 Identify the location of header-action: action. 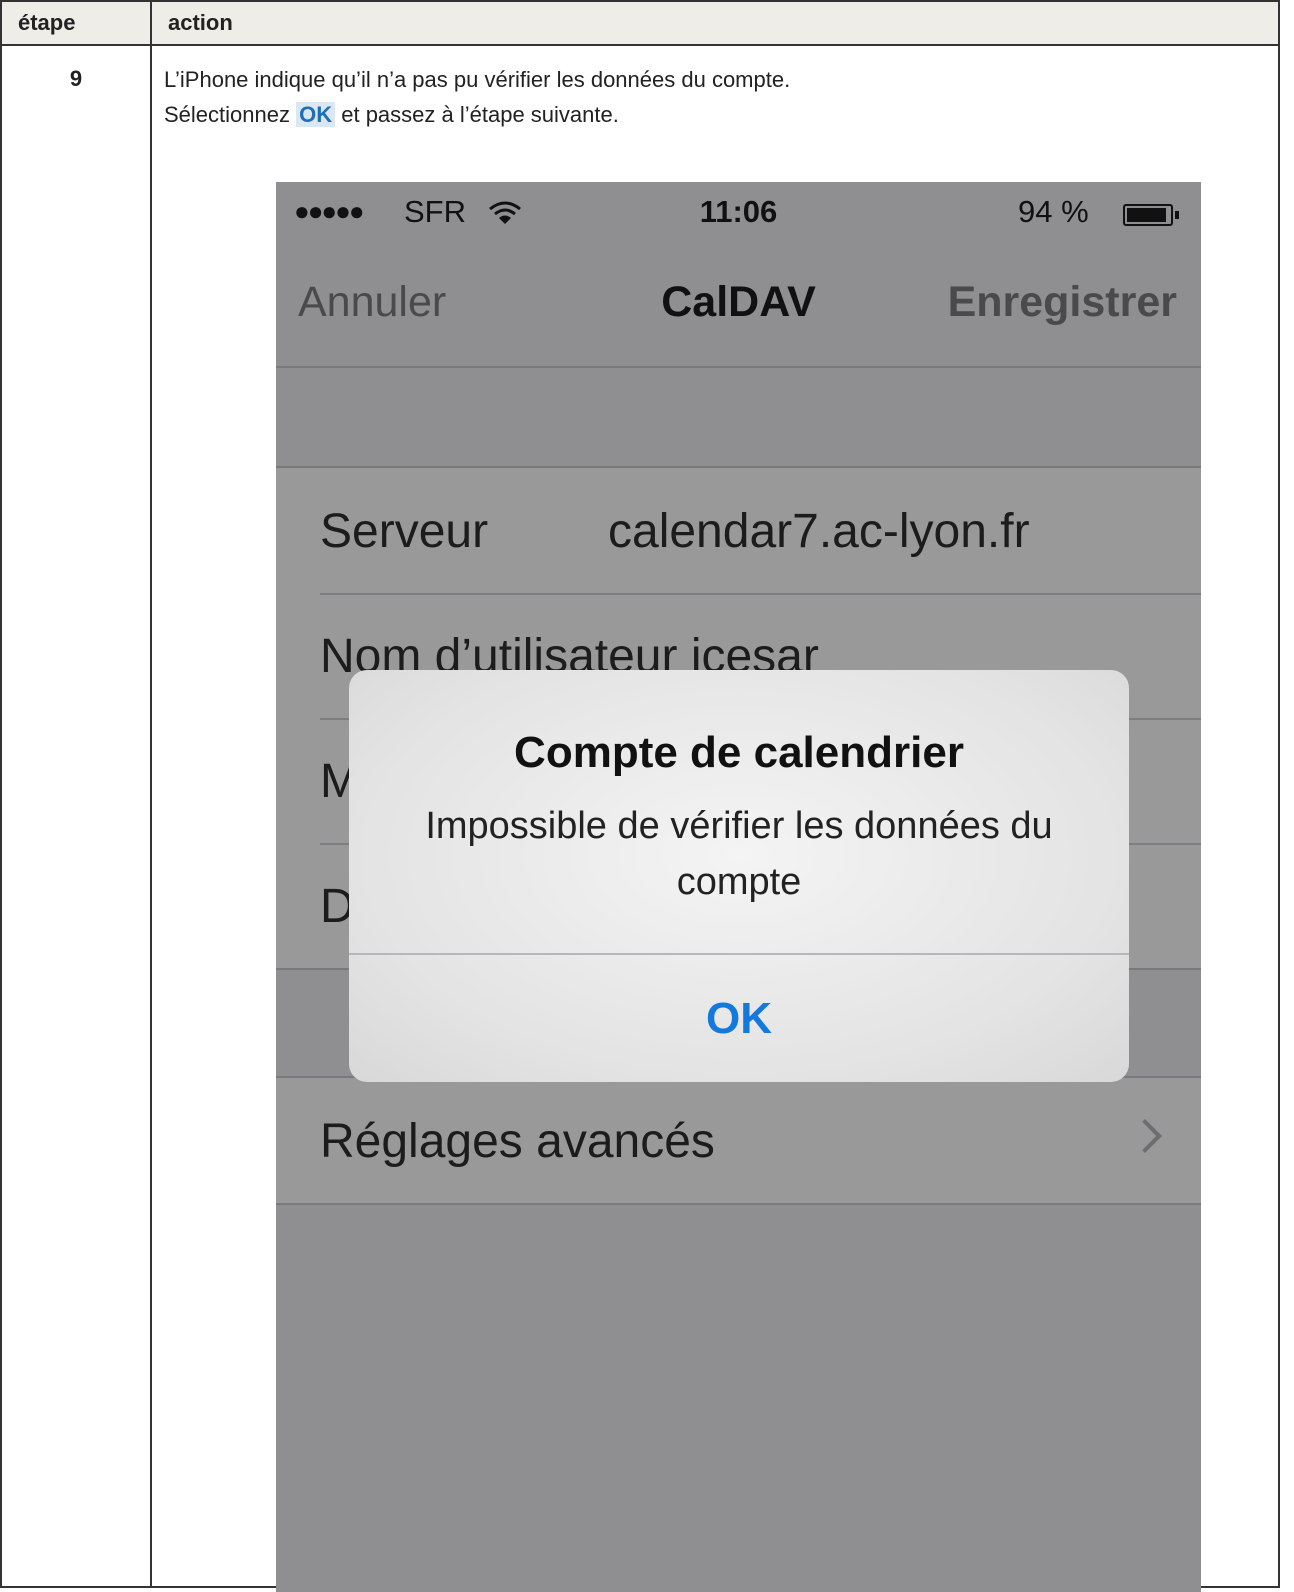
(715, 23).